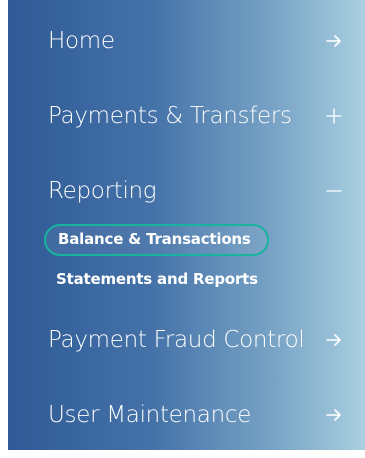  I want to click on subnav-item-label: Statements and Reports, so click(157, 279).